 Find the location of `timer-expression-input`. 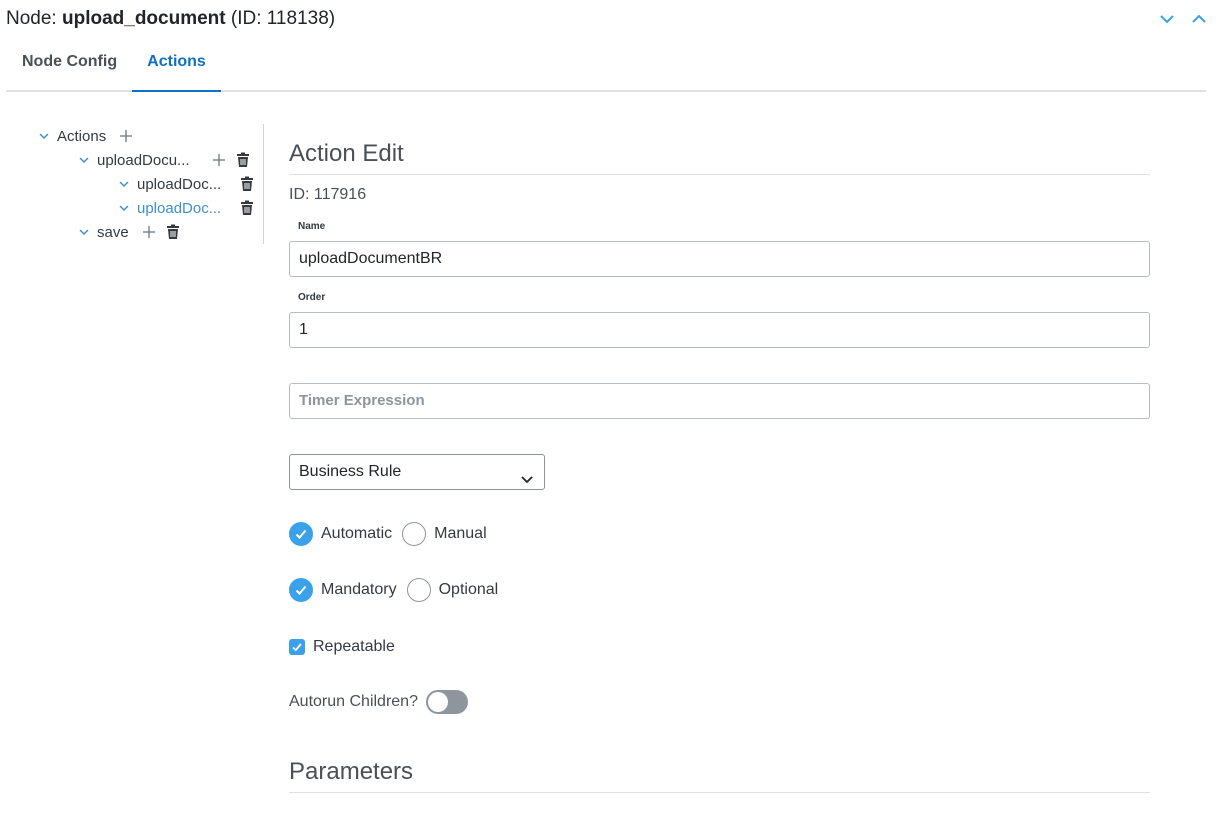

timer-expression-input is located at coordinates (719, 401).